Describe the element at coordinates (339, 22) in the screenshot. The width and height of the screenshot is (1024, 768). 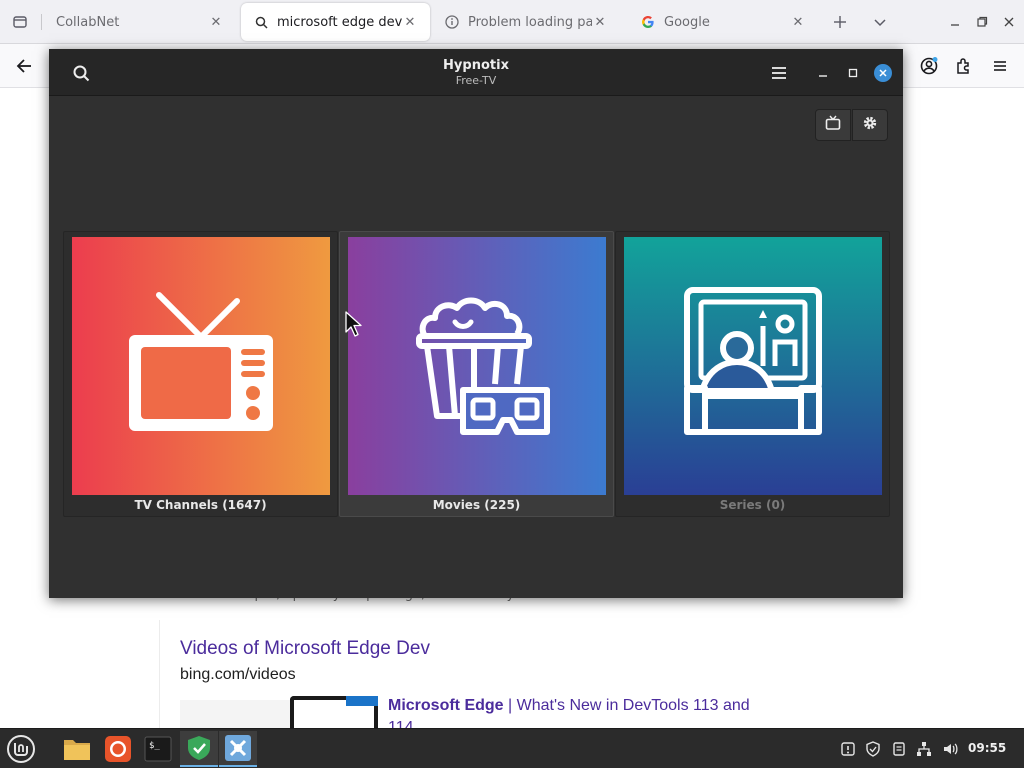
I see `tab-title: microsoft edge dev - S` at that location.